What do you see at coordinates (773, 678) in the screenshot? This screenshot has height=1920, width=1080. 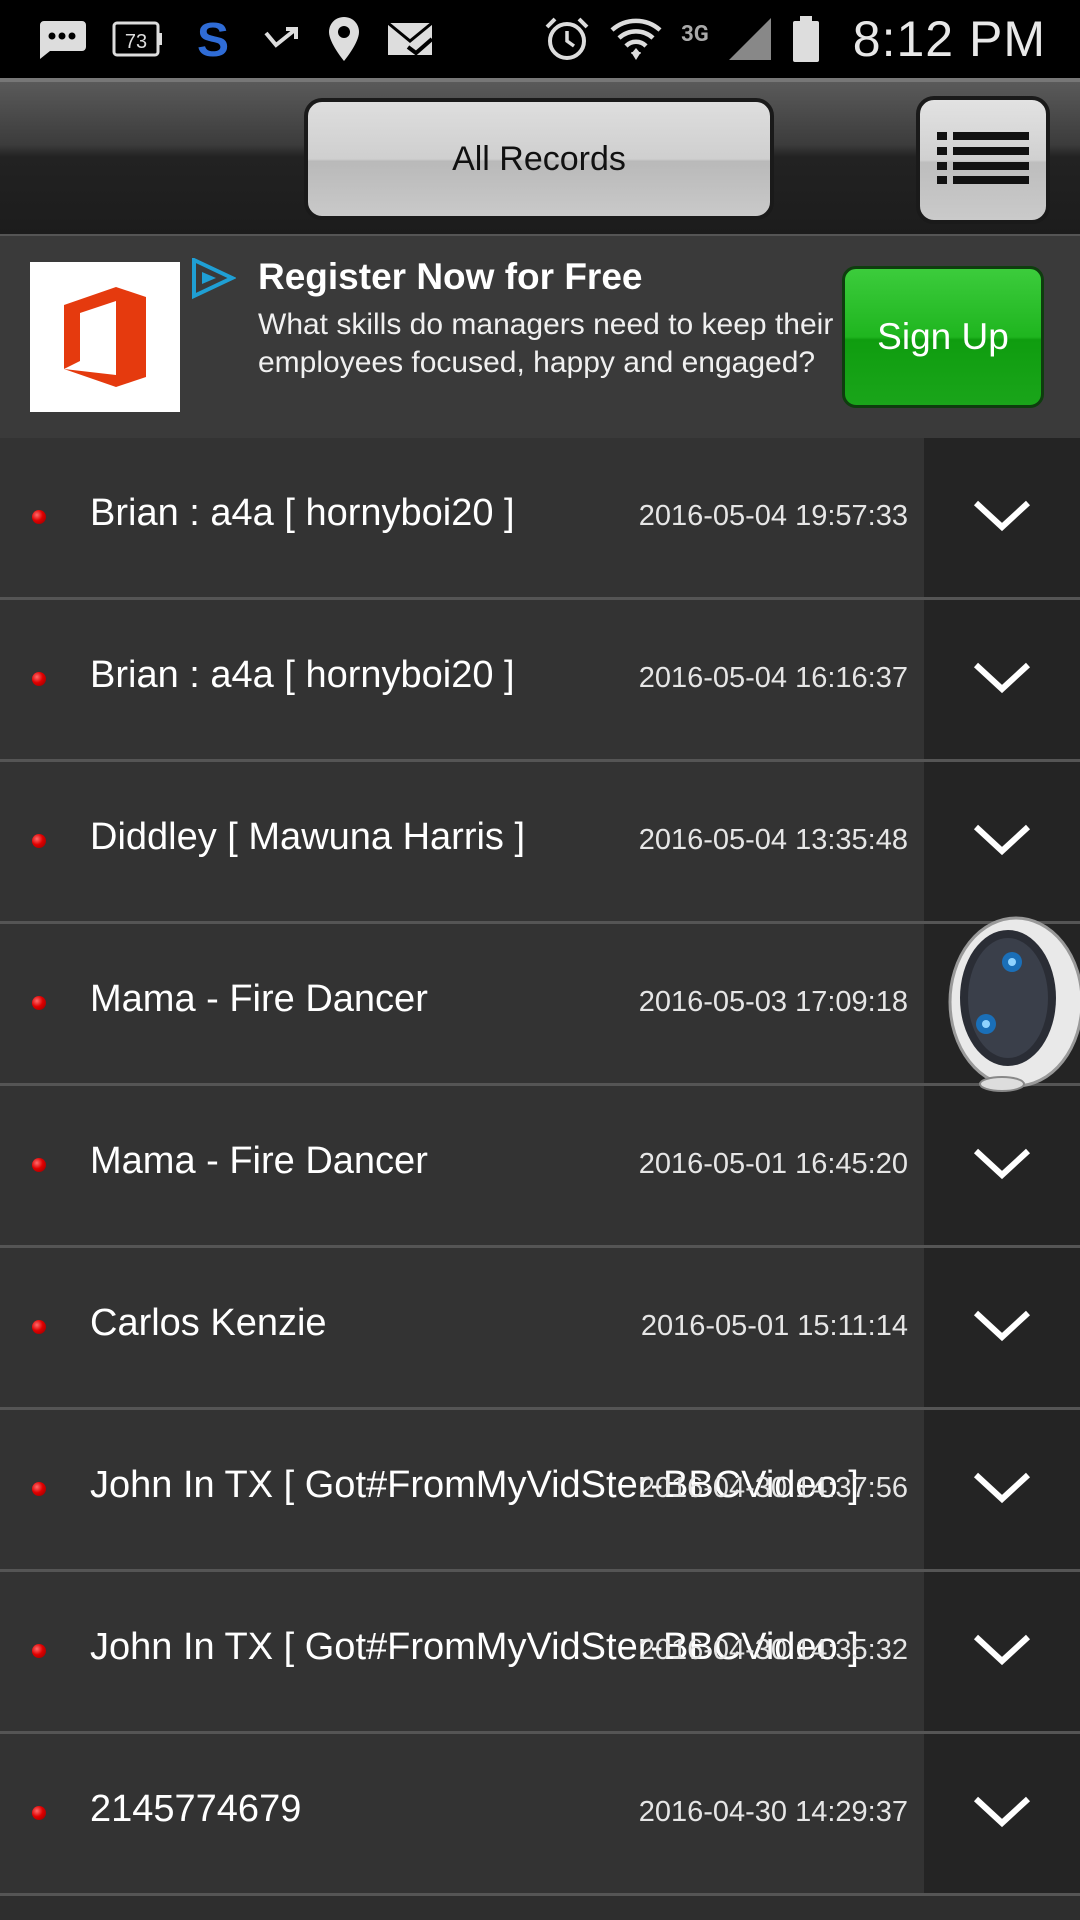 I see `record-date: 2016-05-04 16:16:37` at bounding box center [773, 678].